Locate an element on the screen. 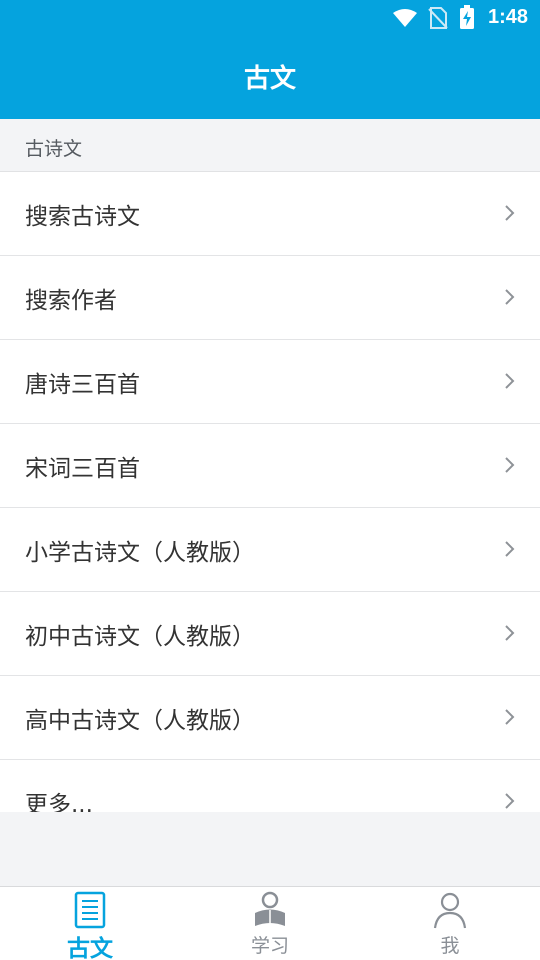 This screenshot has width=540, height=960. status-bar: 1:48 is located at coordinates (270, 18).